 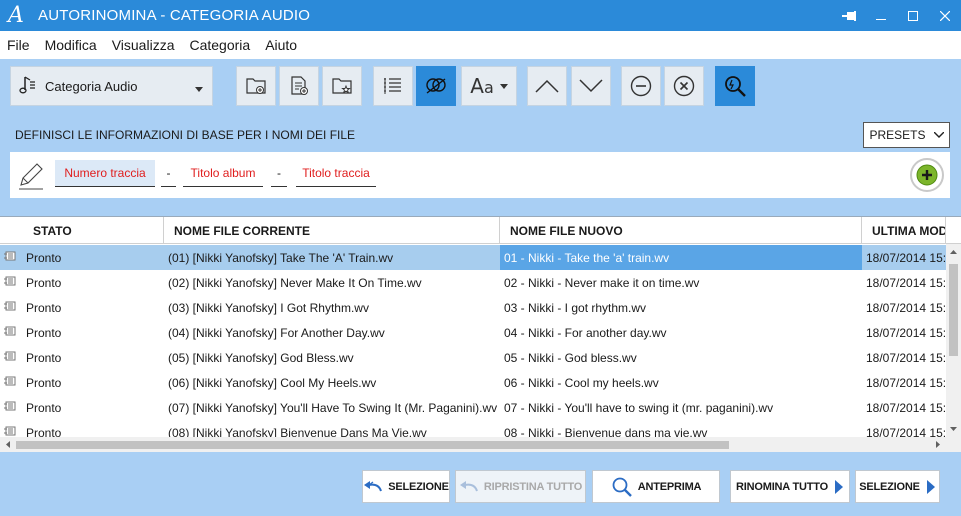 I want to click on pattern-field-track-number: Numero traccia, so click(x=105, y=173).